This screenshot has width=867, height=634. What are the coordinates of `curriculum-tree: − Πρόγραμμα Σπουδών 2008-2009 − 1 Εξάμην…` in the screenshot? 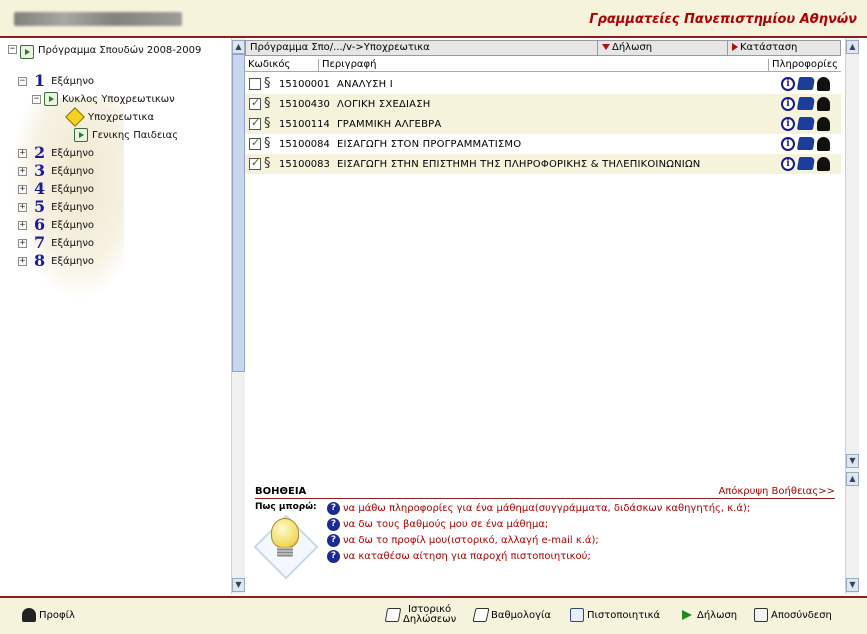 It's located at (119, 156).